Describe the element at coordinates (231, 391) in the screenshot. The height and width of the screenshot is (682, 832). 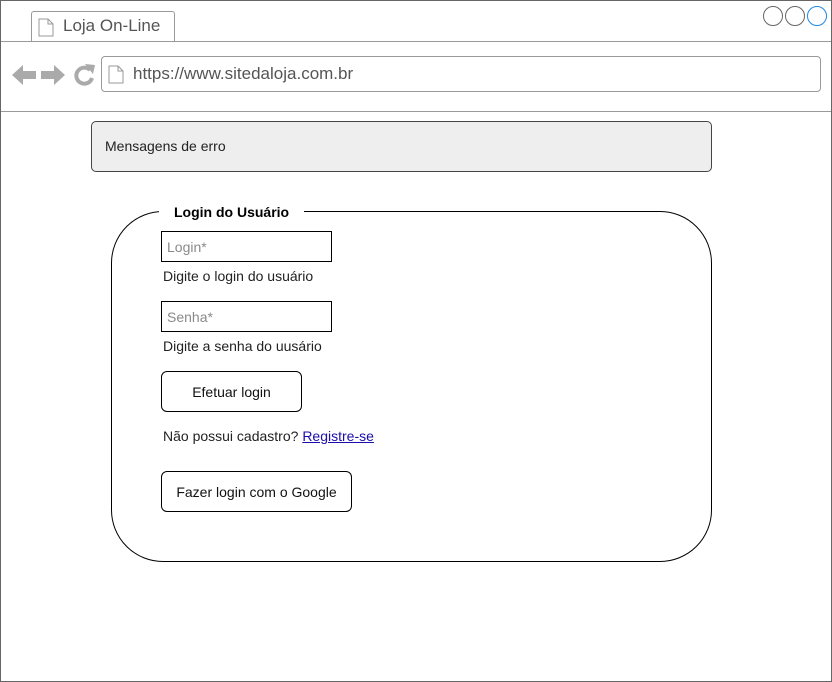
I see `submit-login-button: Efetuar login` at that location.